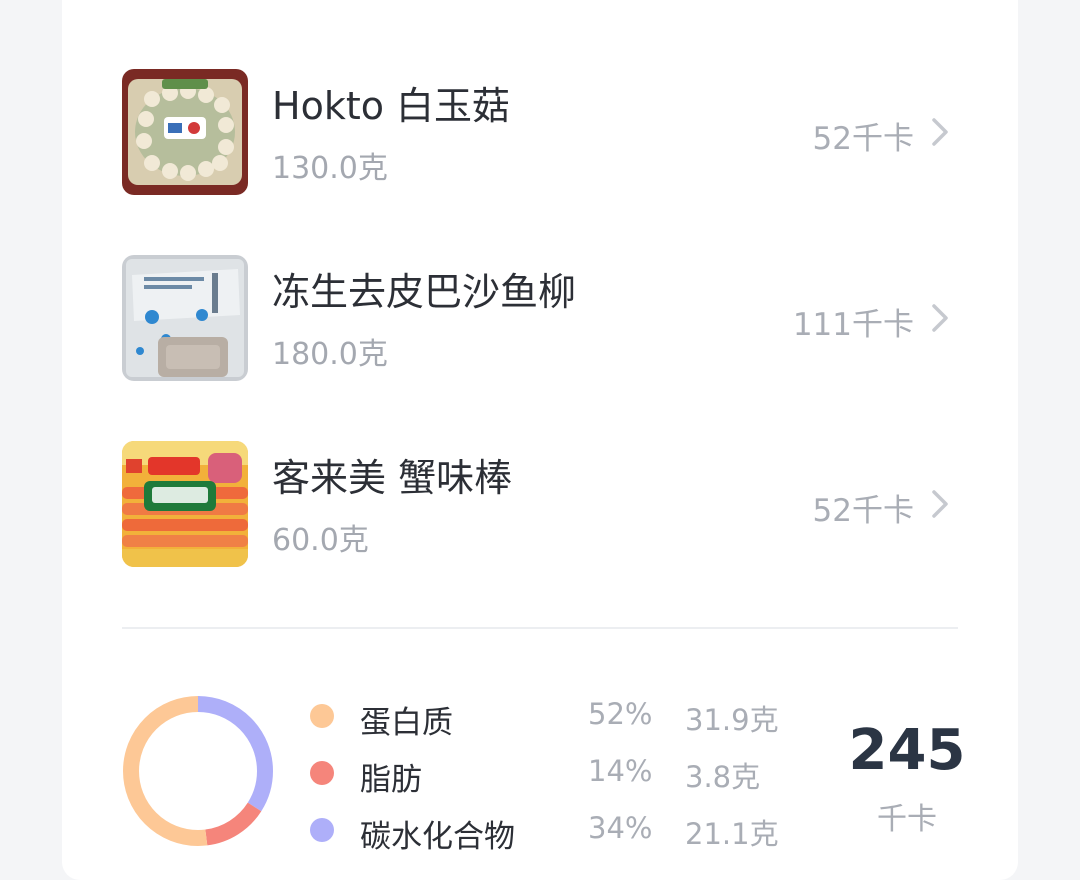 The width and height of the screenshot is (1080, 880). Describe the element at coordinates (330, 354) in the screenshot. I see `food-weight: 180.0克` at that location.